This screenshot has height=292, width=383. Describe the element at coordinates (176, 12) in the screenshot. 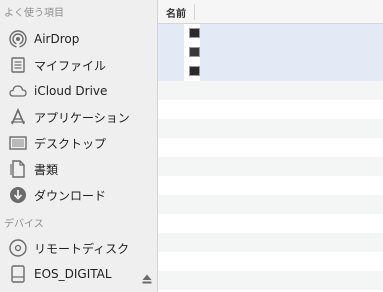

I see `column-header-name: 名前` at that location.